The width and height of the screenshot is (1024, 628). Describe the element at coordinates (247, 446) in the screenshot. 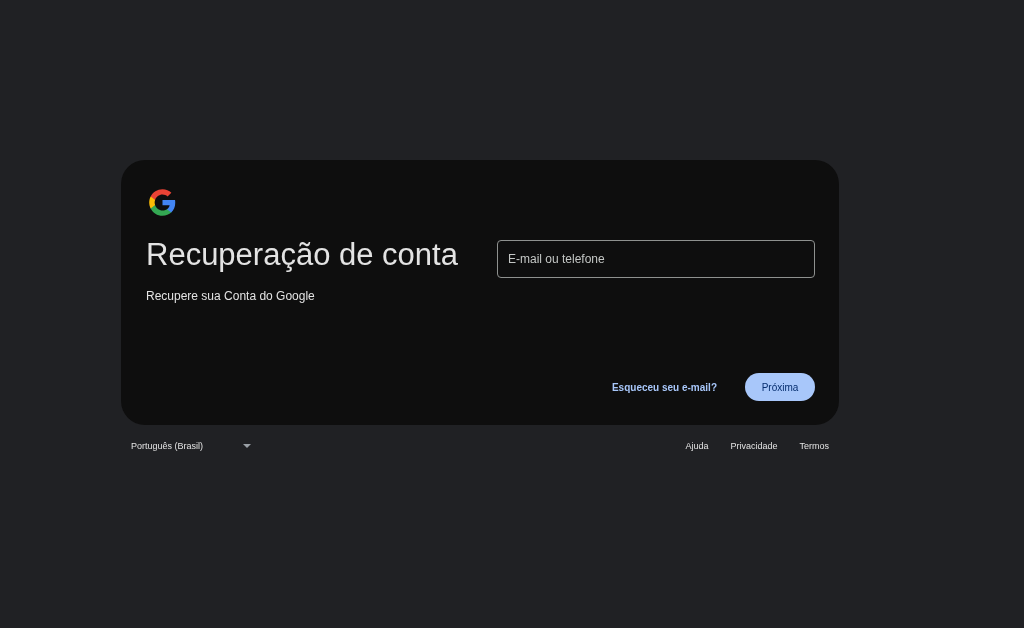

I see `caret-icon` at that location.